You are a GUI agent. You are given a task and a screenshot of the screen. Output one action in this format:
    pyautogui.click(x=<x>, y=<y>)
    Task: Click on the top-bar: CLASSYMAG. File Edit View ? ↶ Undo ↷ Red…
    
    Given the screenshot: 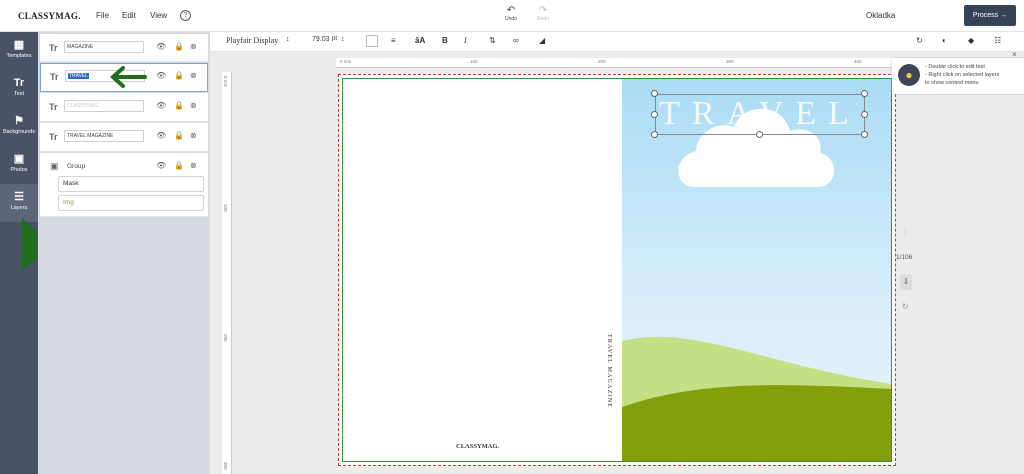 What is the action you would take?
    pyautogui.click(x=512, y=16)
    